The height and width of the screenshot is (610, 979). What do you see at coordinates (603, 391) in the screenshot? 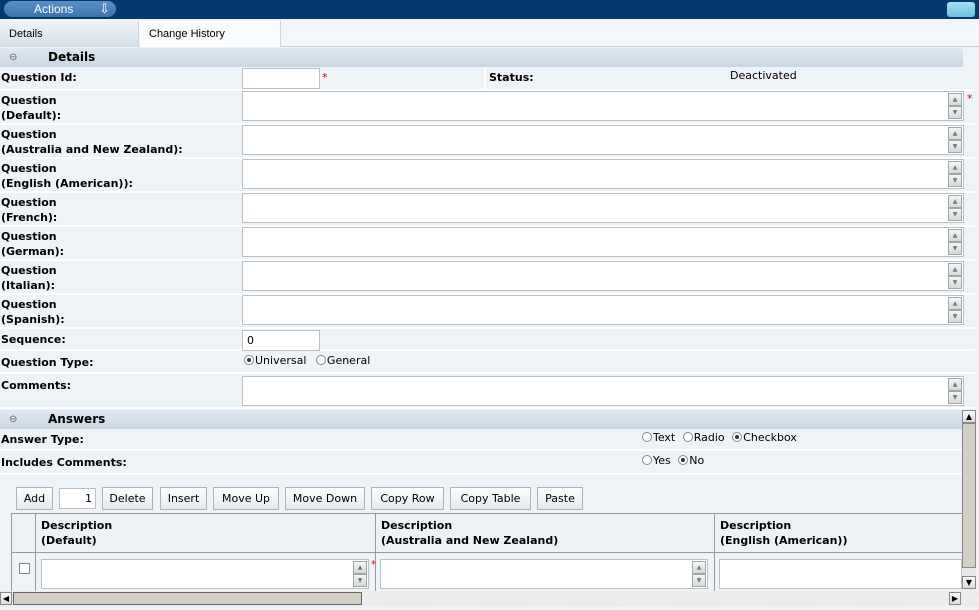
I see `comments-textarea: ▲ ▼` at bounding box center [603, 391].